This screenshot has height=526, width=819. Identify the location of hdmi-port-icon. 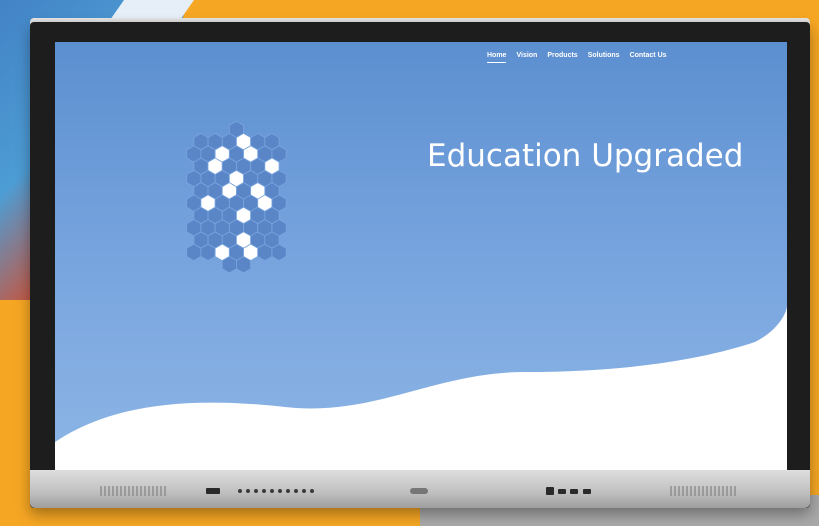
(550, 491).